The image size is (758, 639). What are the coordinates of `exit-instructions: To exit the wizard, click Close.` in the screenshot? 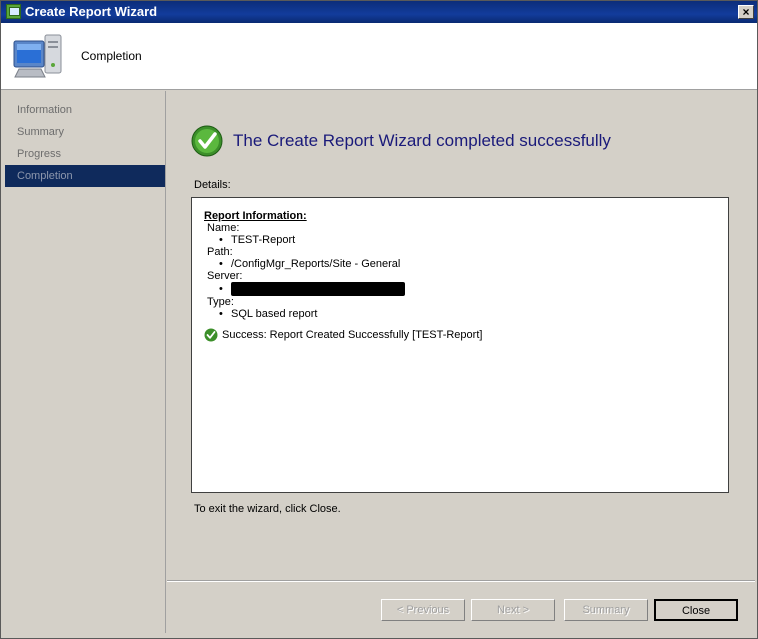 It's located at (267, 509).